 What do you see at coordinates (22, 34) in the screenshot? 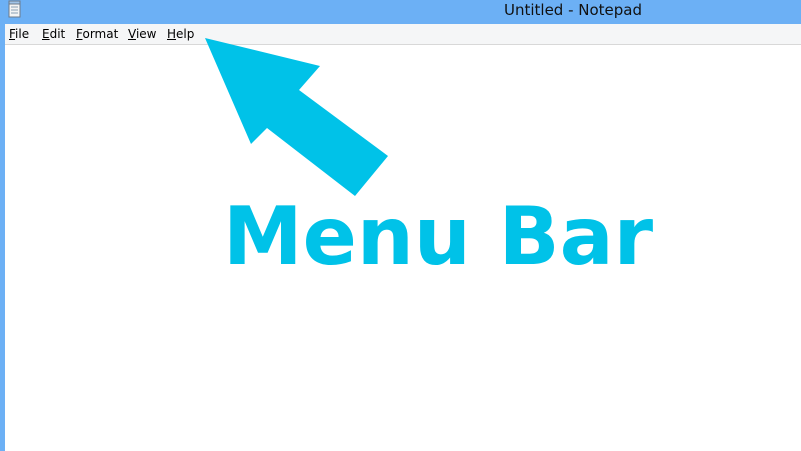
I see `menu-file-label: ile` at bounding box center [22, 34].